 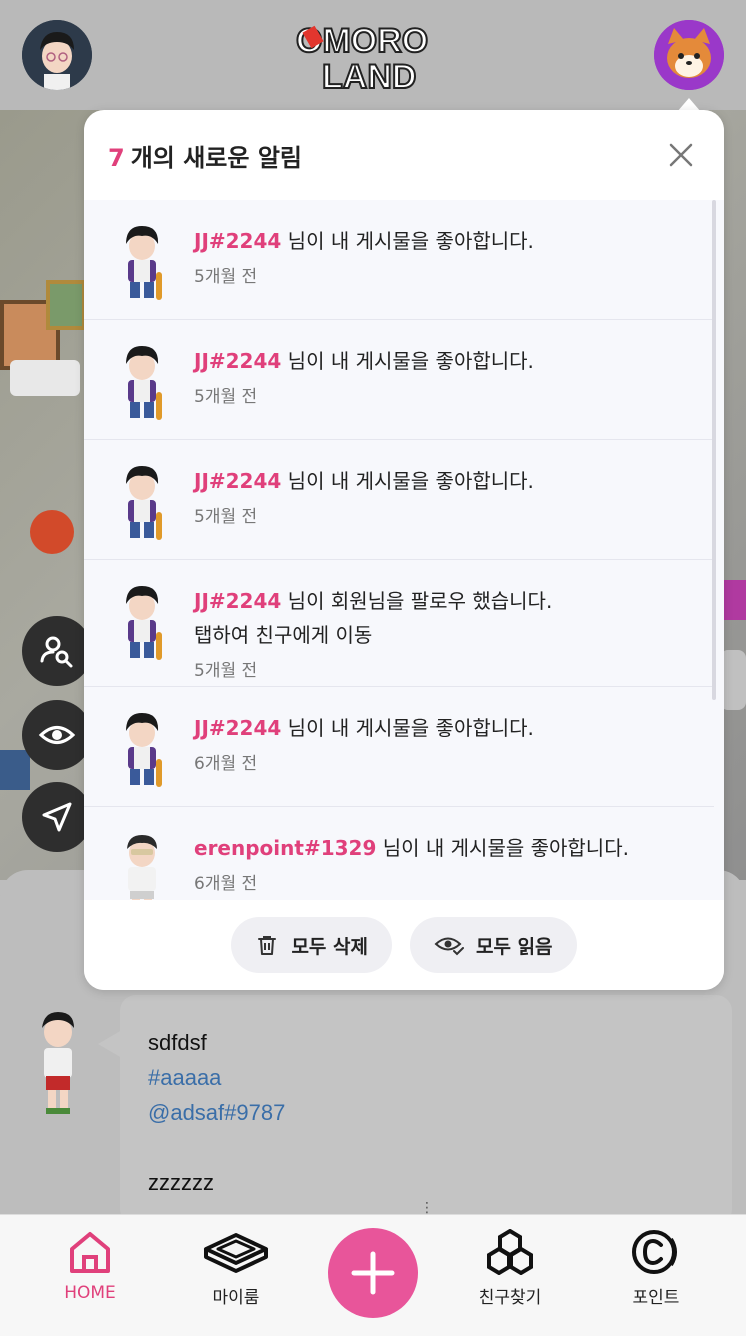 What do you see at coordinates (267, 945) in the screenshot?
I see `trash-icon` at bounding box center [267, 945].